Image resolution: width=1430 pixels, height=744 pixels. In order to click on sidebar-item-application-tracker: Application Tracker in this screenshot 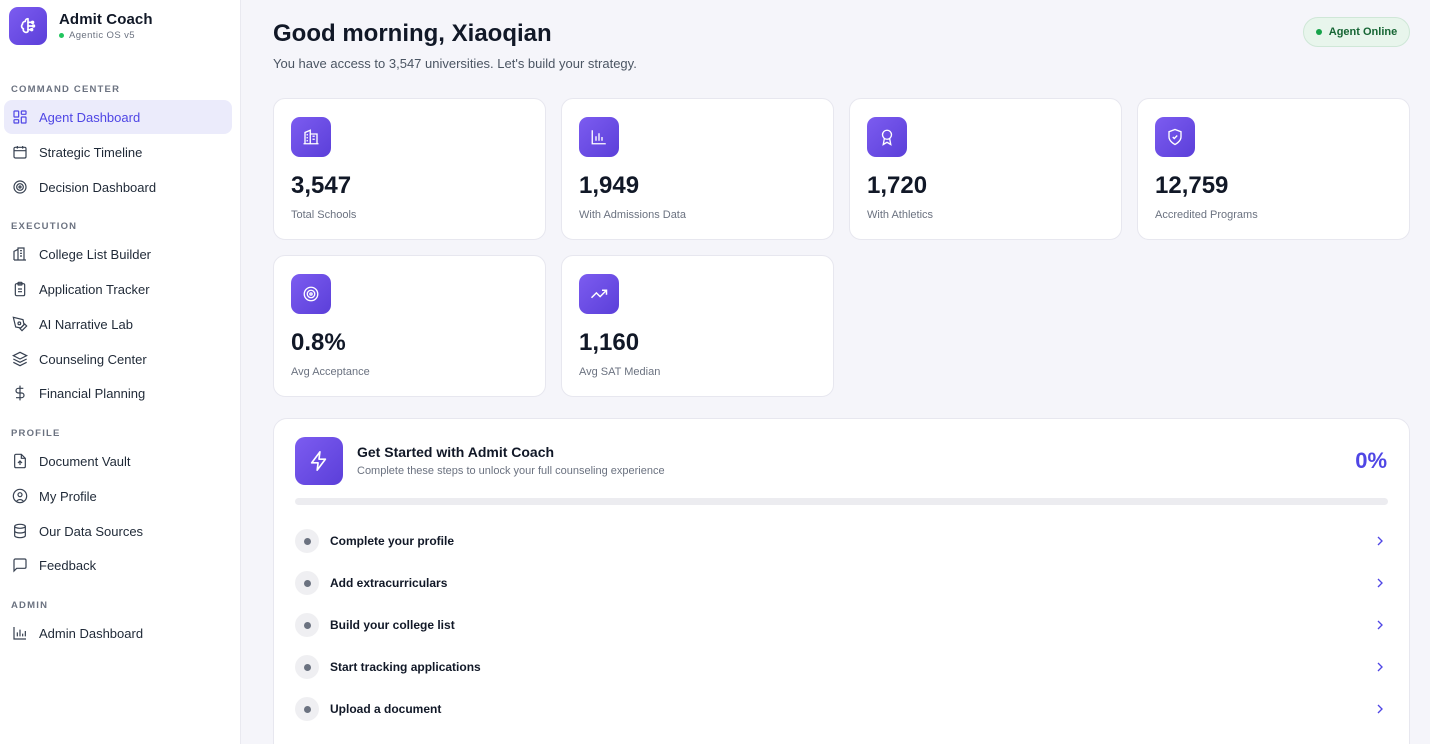, I will do `click(118, 289)`.